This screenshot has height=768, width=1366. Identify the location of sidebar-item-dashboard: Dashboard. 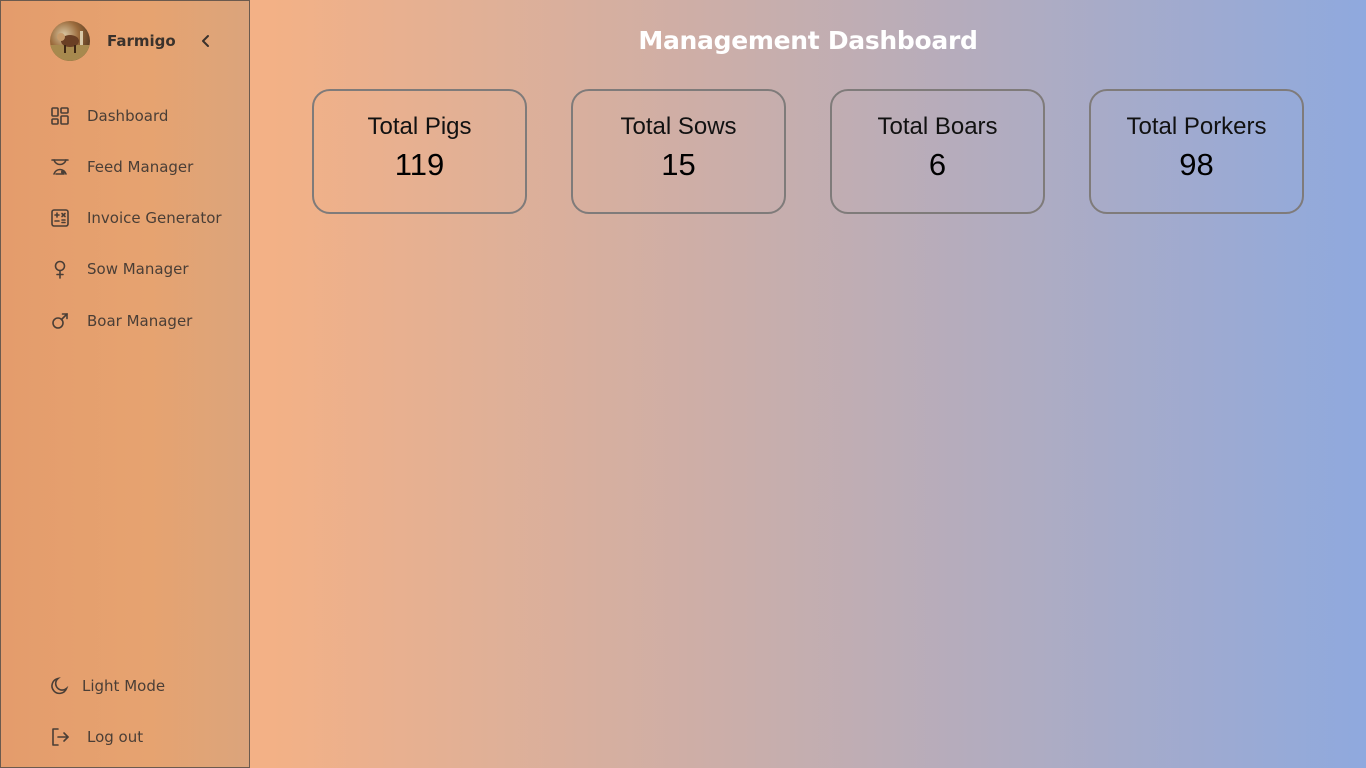
(109, 116).